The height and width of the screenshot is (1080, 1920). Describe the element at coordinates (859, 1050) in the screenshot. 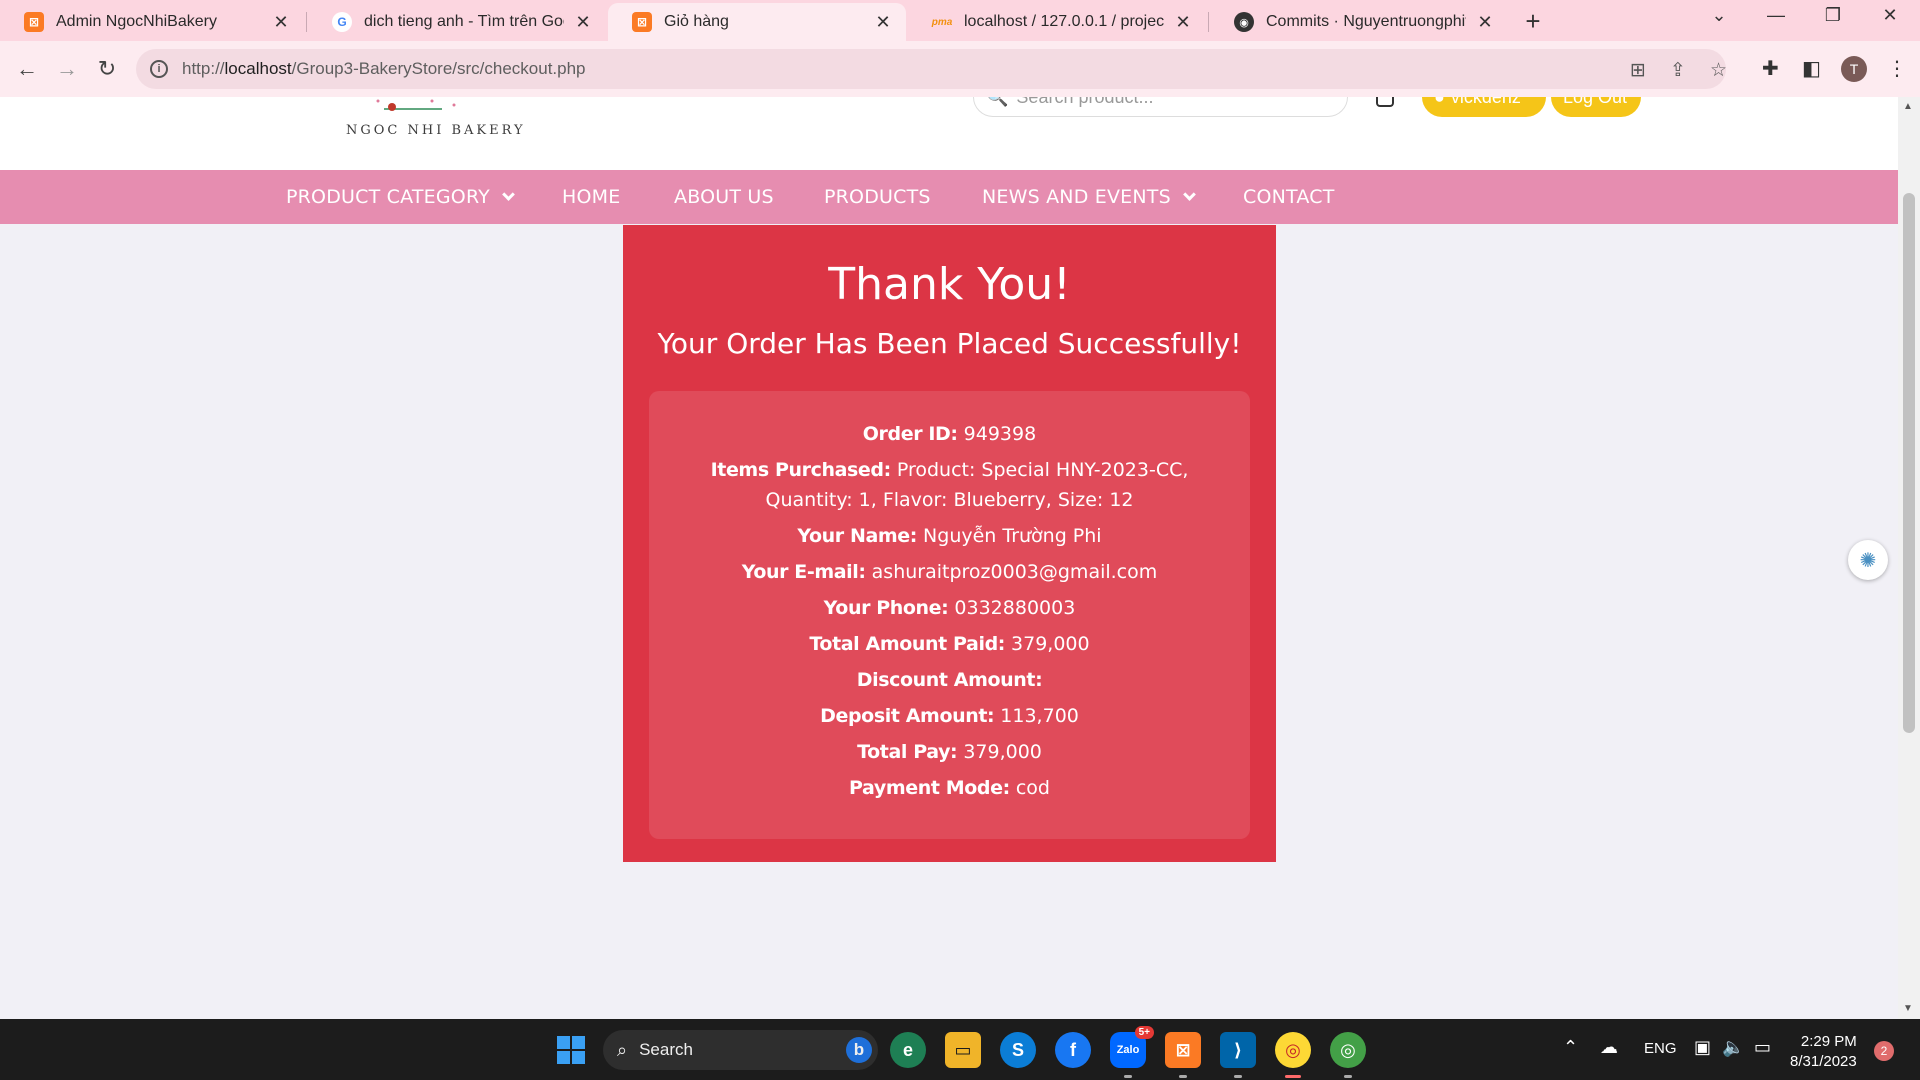

I see `bing-icon: b` at that location.